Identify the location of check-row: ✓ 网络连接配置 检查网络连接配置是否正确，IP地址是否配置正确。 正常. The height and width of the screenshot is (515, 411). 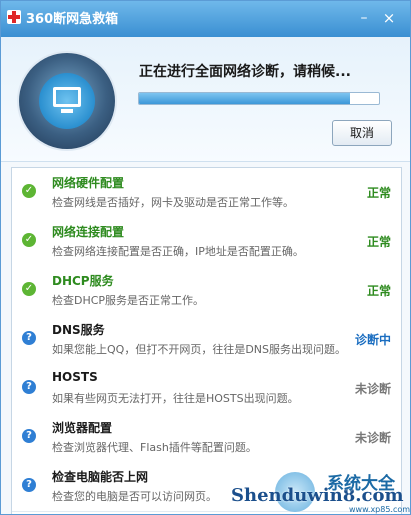
(206, 242).